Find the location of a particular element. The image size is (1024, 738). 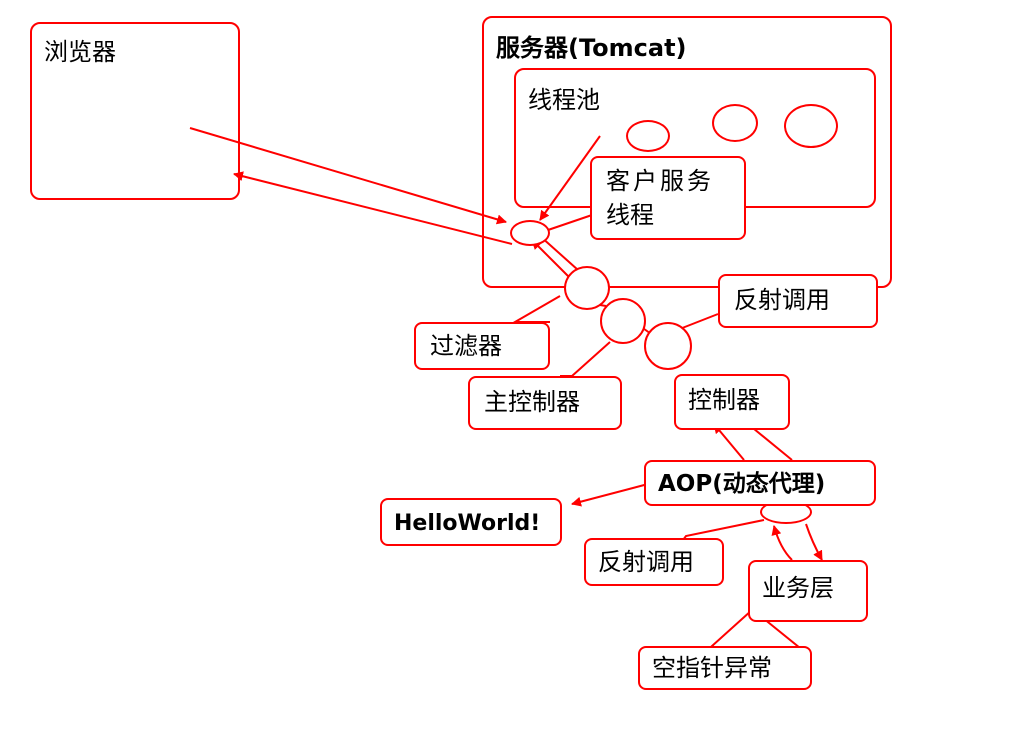

reflect-call-bottom-label: 反射调用 is located at coordinates (646, 562).